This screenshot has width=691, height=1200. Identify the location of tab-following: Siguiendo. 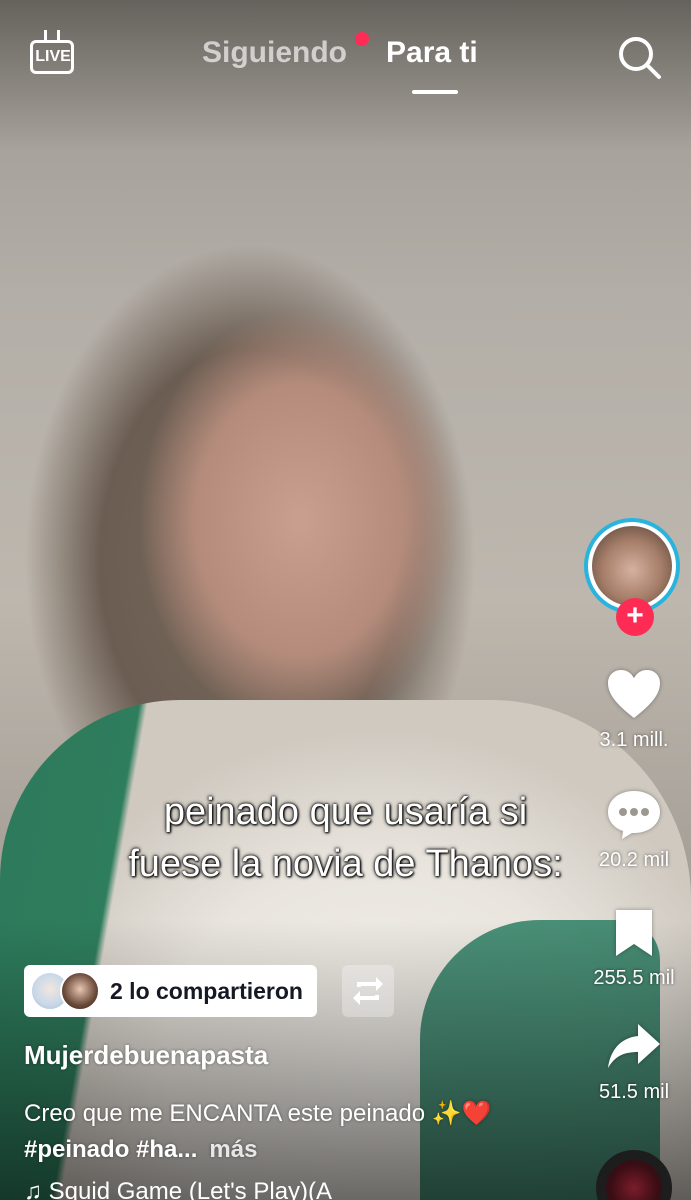
(274, 53).